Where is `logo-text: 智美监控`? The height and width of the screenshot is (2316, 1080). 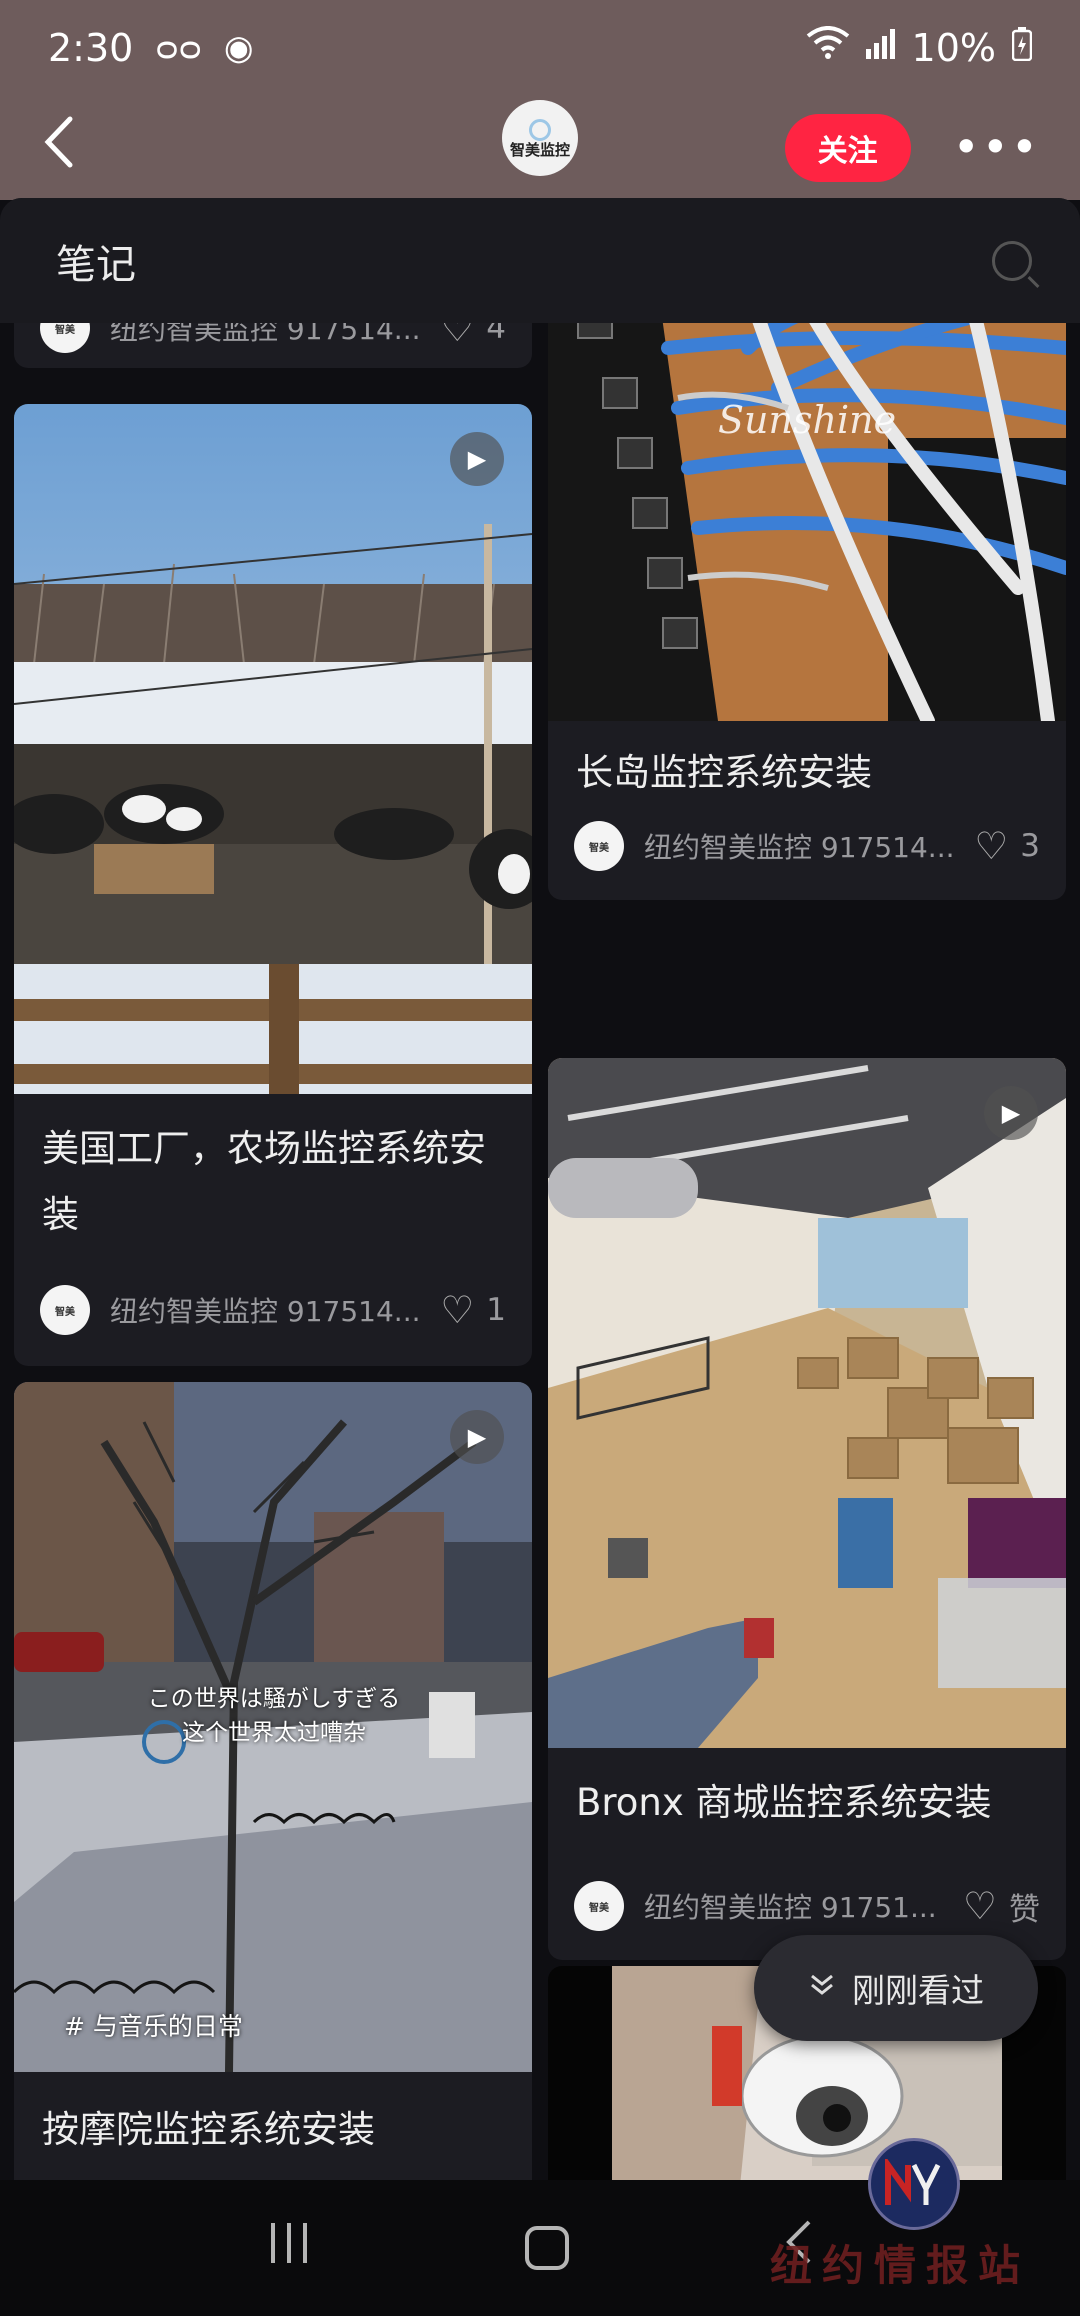 logo-text: 智美监控 is located at coordinates (539, 149).